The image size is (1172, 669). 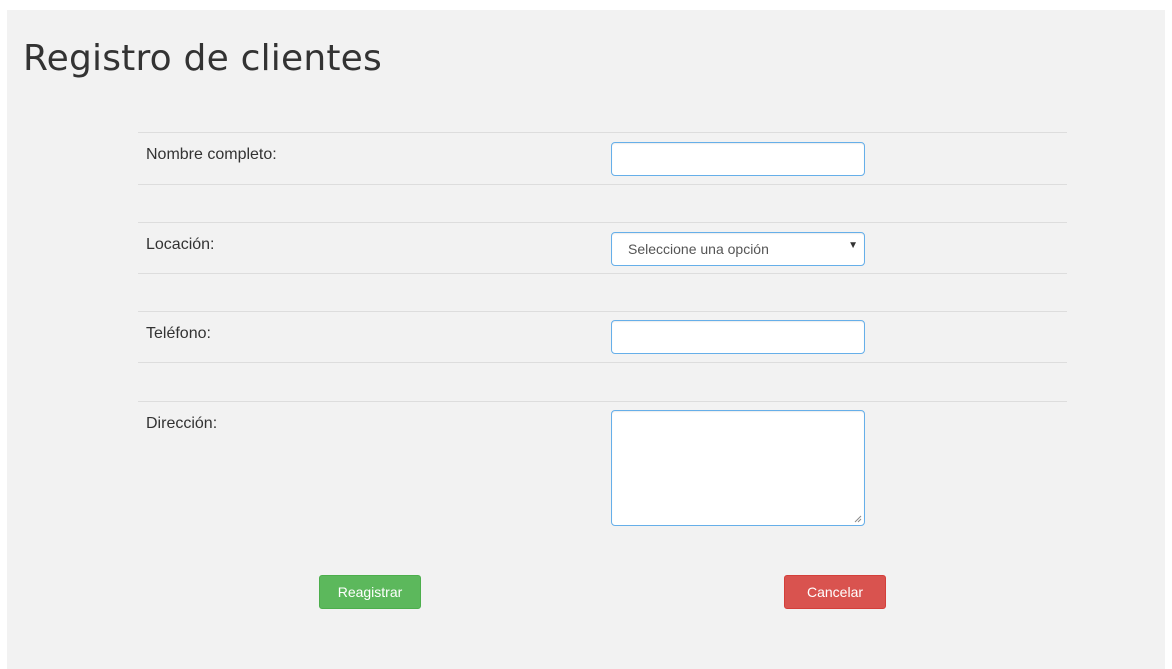 I want to click on telefono-label: Teléfono:, so click(x=178, y=333).